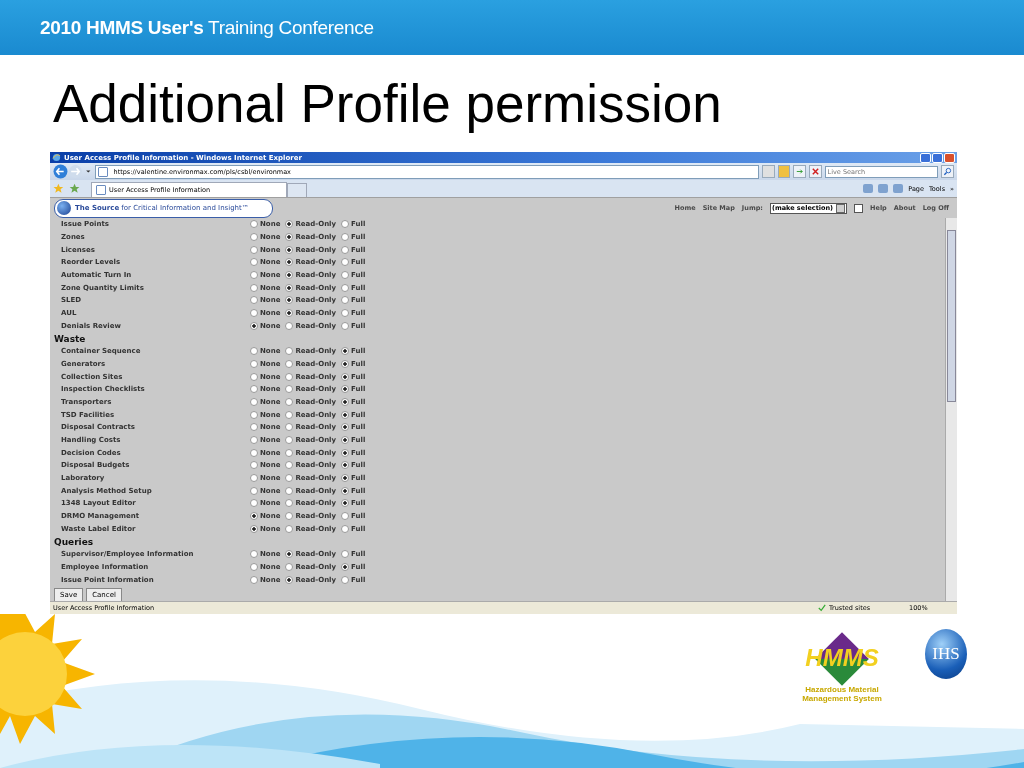 This screenshot has width=1024, height=768. What do you see at coordinates (67, 188) in the screenshot?
I see `favorites-icon` at bounding box center [67, 188].